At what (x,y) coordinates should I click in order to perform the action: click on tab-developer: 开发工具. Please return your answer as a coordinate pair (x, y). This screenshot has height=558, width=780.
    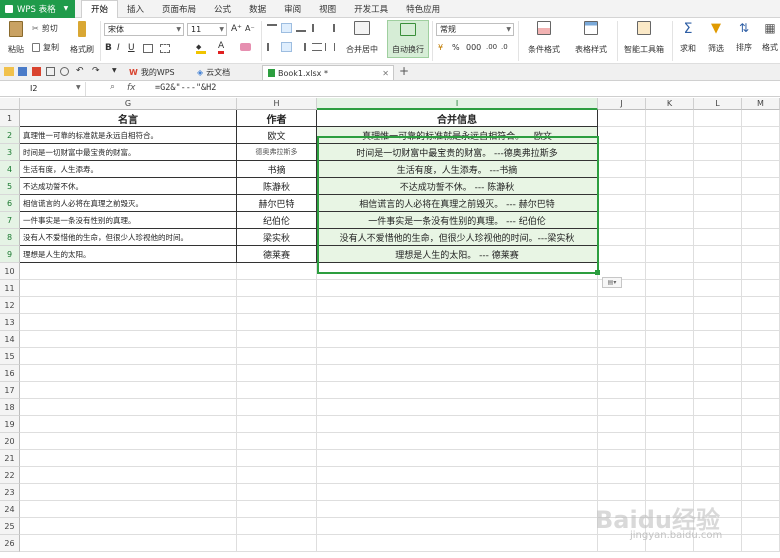
    Looking at the image, I should click on (371, 9).